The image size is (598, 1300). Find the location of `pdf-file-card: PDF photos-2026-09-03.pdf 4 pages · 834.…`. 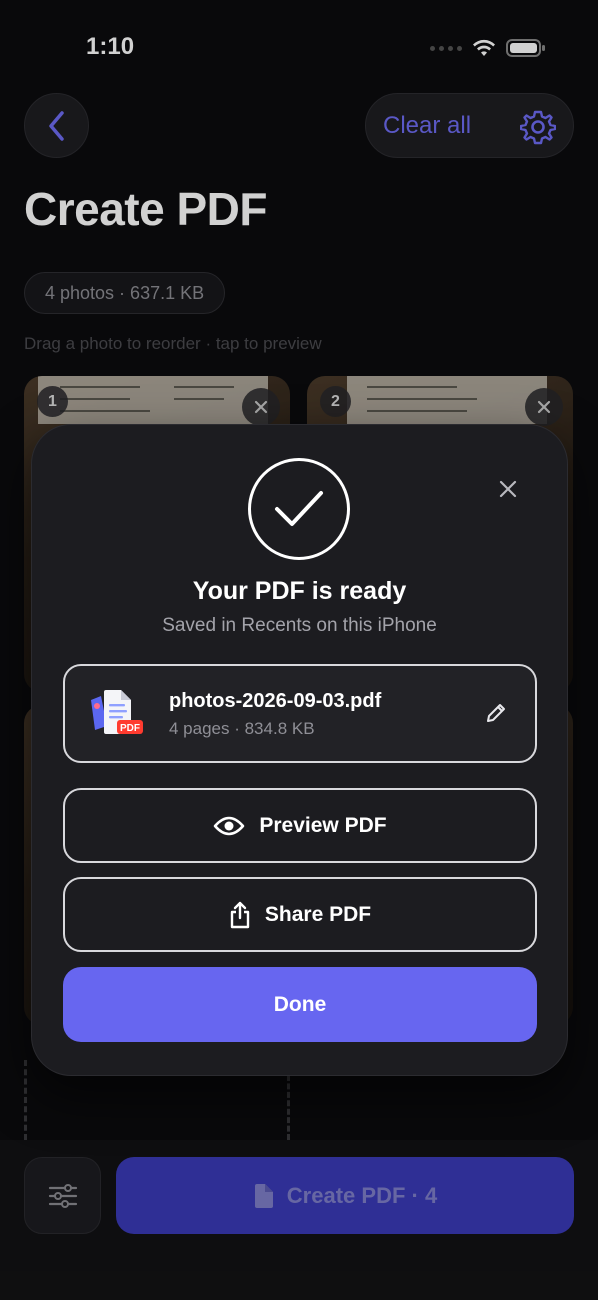

pdf-file-card: PDF photos-2026-09-03.pdf 4 pages · 834.… is located at coordinates (300, 713).